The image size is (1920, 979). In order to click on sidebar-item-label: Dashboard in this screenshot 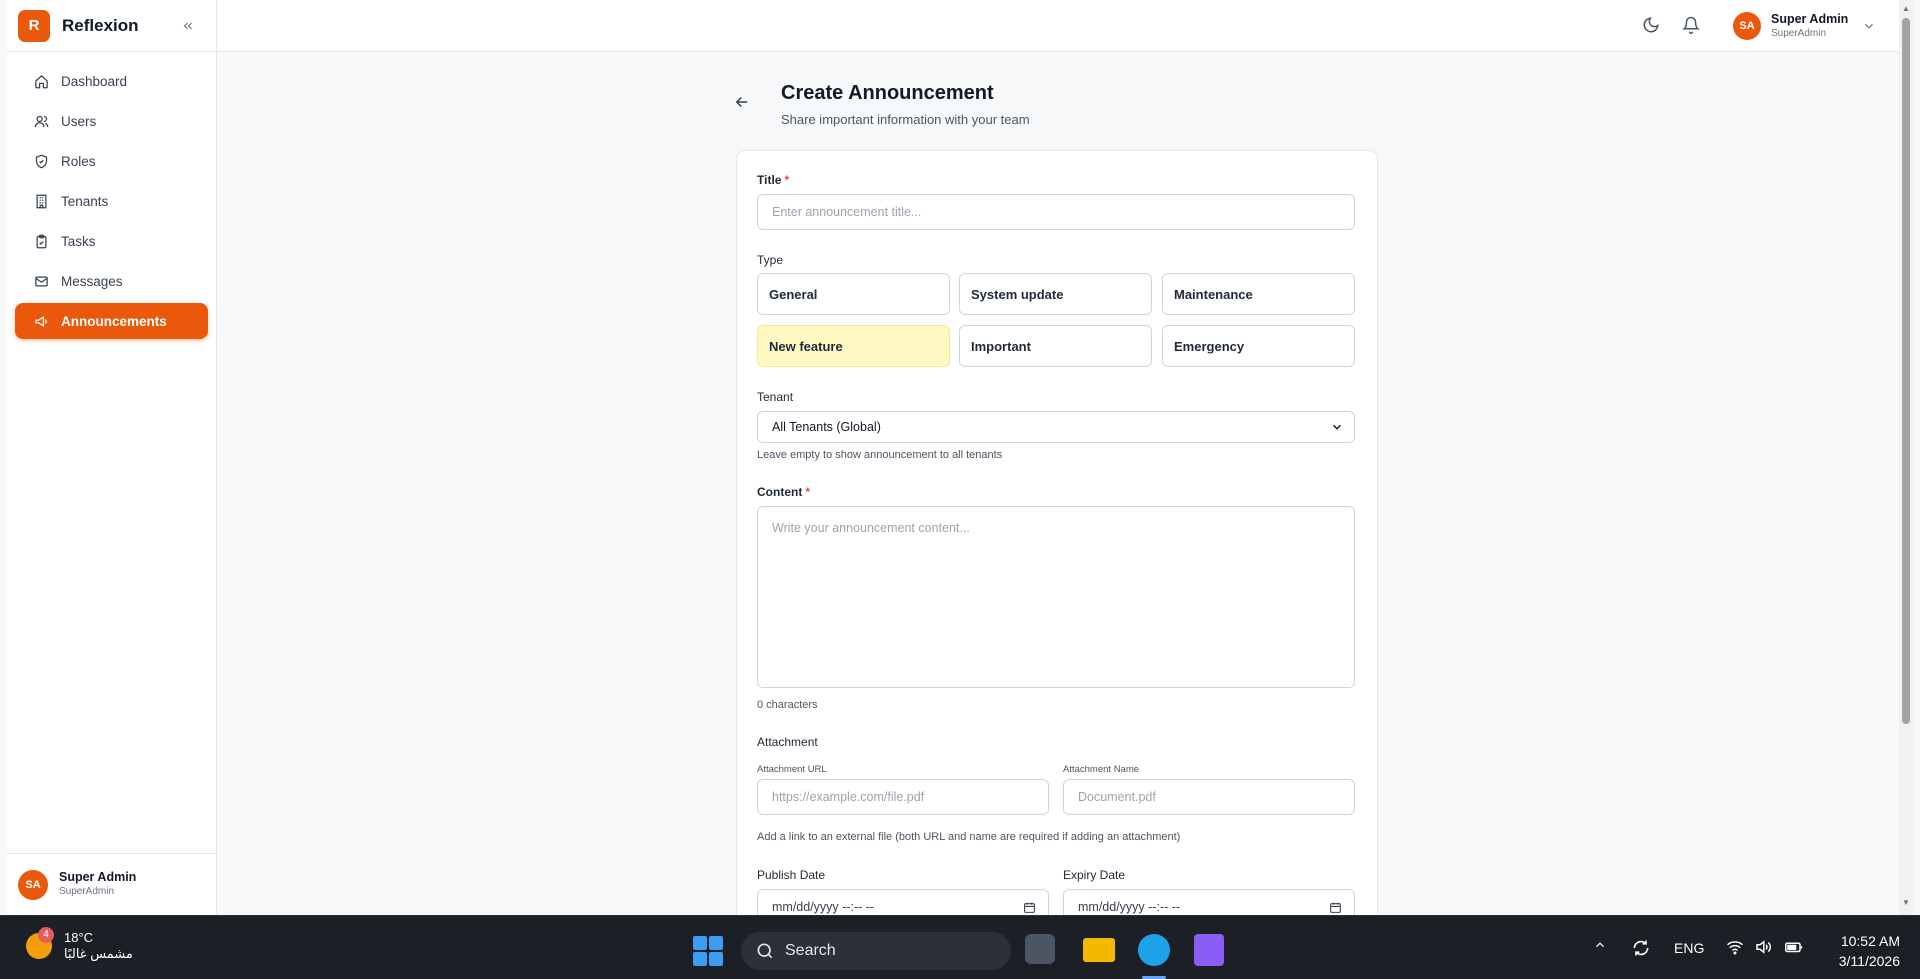, I will do `click(94, 81)`.